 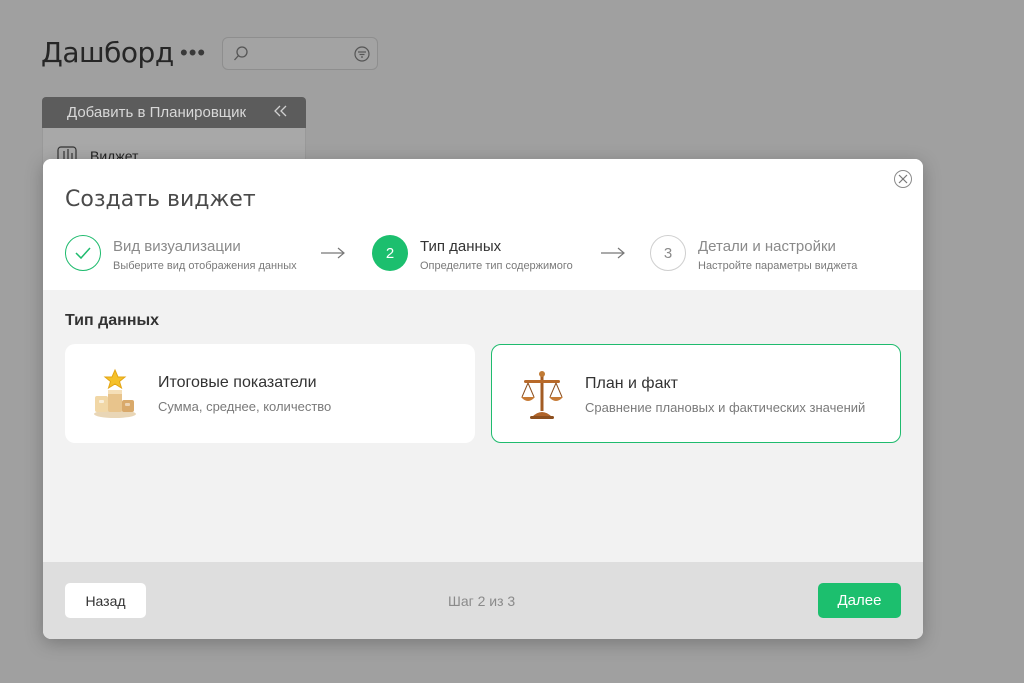 I want to click on section-title: Тип данных, so click(x=112, y=320).